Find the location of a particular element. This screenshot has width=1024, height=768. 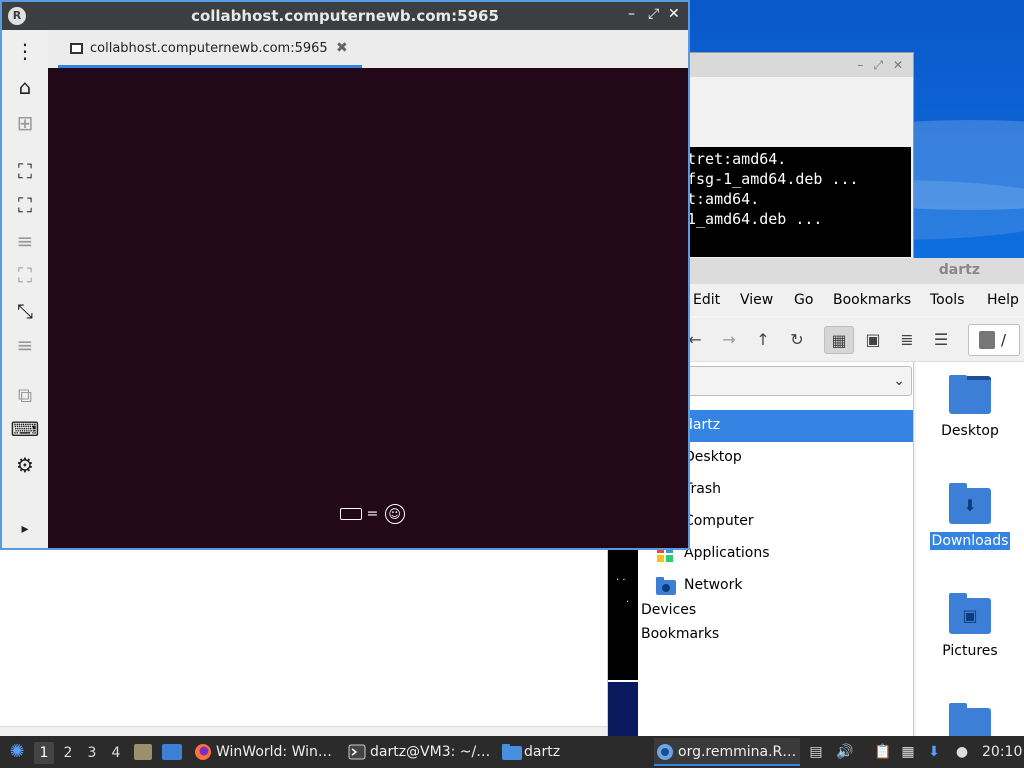

drive-icon is located at coordinates (987, 340).